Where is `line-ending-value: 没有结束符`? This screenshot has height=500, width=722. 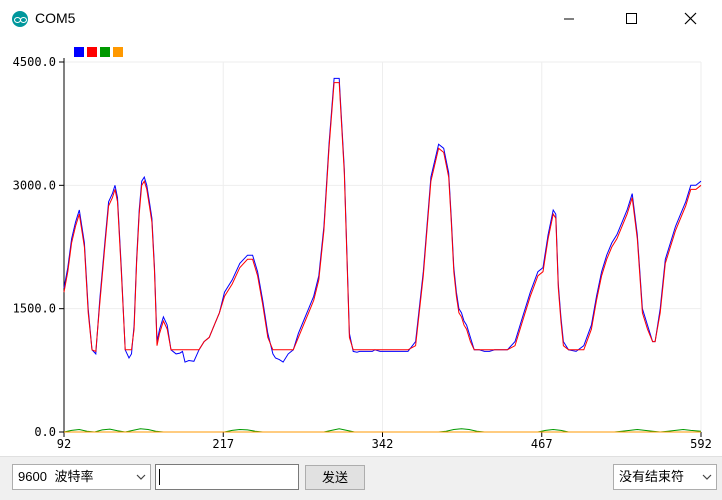 line-ending-value: 没有结束符 is located at coordinates (652, 476).